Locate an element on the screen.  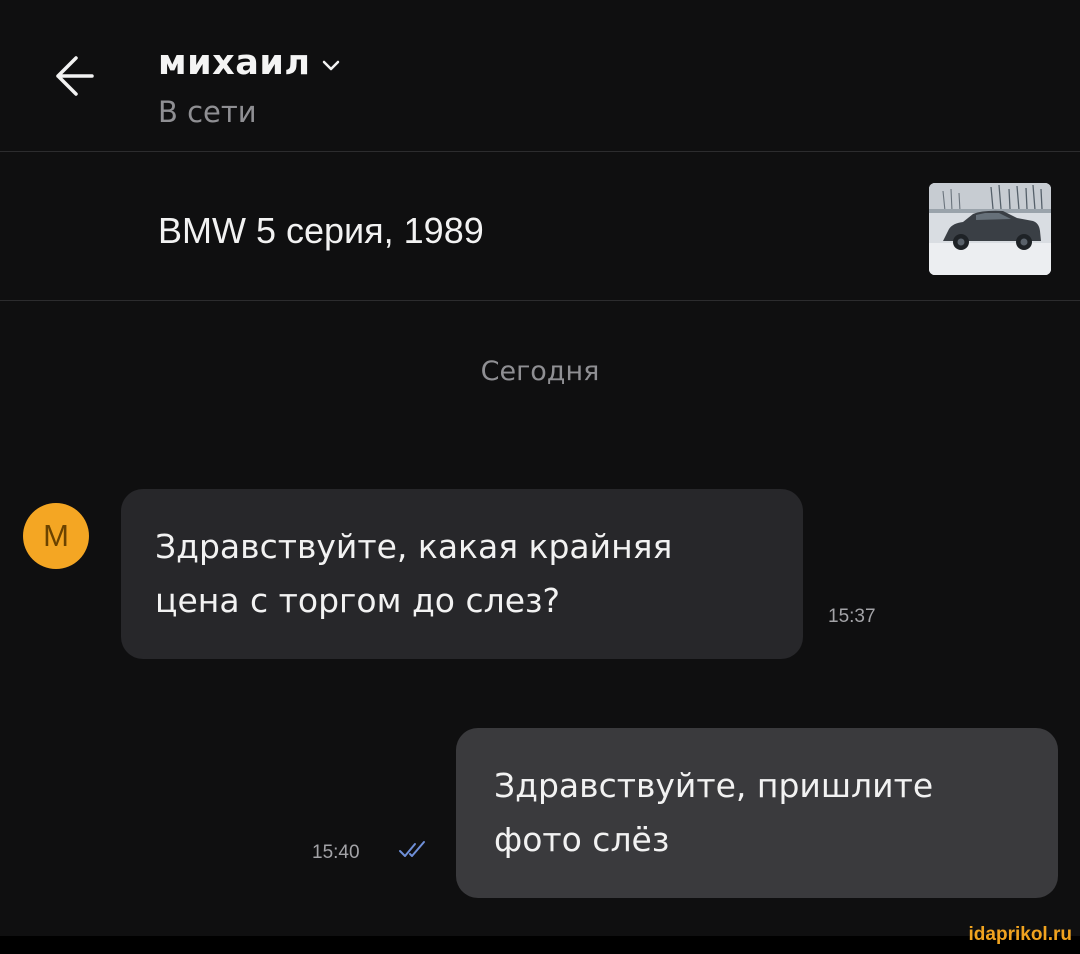
message-text-line: цена с торгом до слез? is located at coordinates (358, 600).